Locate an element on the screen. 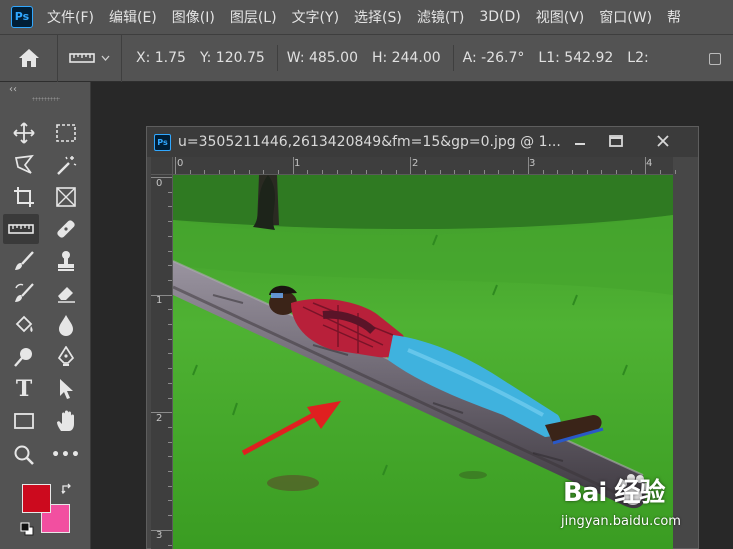 This screenshot has width=733, height=549. healing-brush-tool is located at coordinates (66, 229).